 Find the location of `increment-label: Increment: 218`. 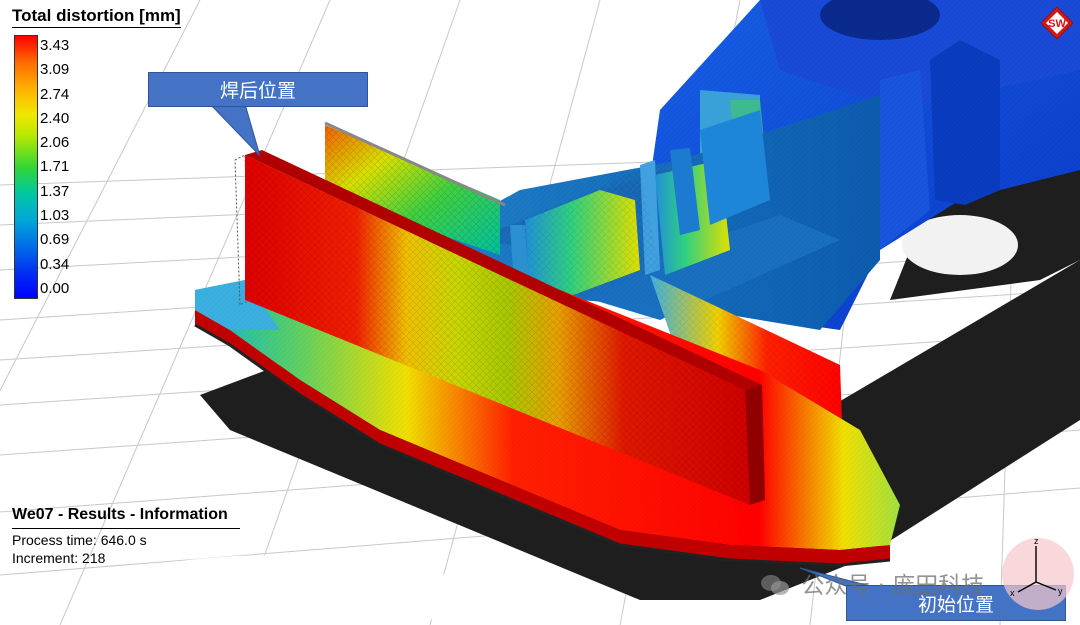

increment-label: Increment: 218 is located at coordinates (59, 558).